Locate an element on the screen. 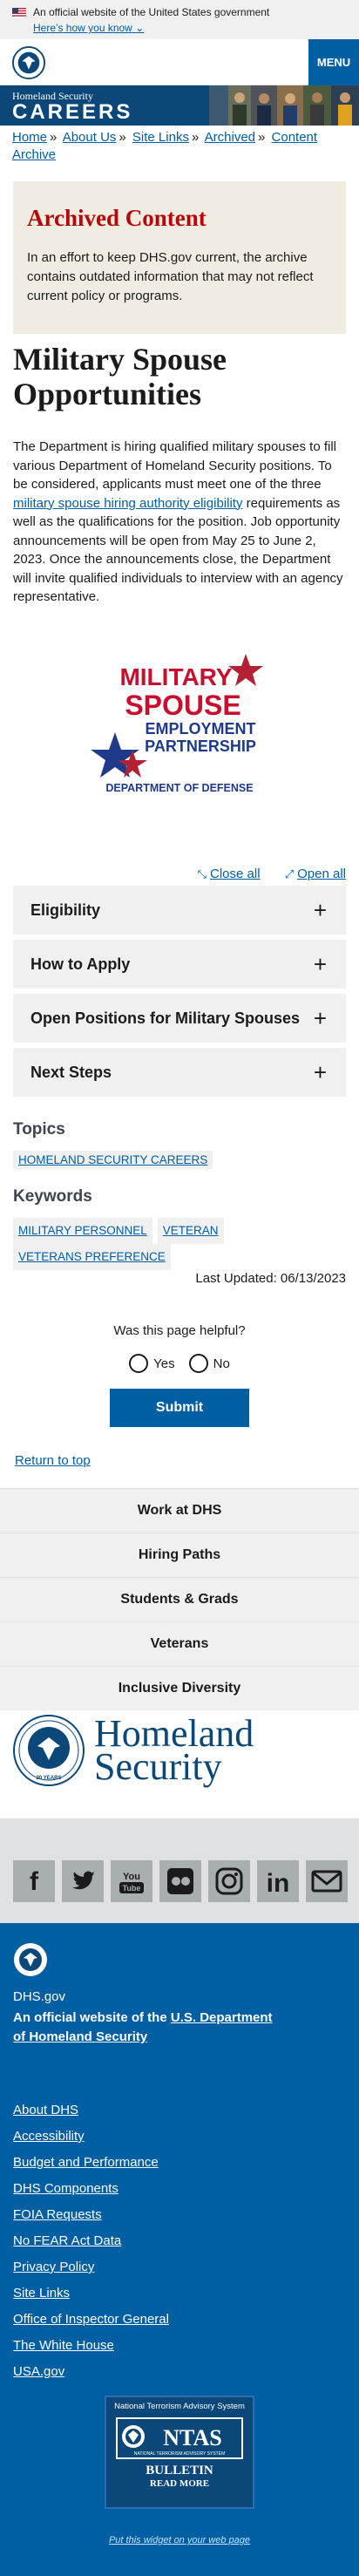 The image size is (359, 2576). no-radio is located at coordinates (198, 1363).